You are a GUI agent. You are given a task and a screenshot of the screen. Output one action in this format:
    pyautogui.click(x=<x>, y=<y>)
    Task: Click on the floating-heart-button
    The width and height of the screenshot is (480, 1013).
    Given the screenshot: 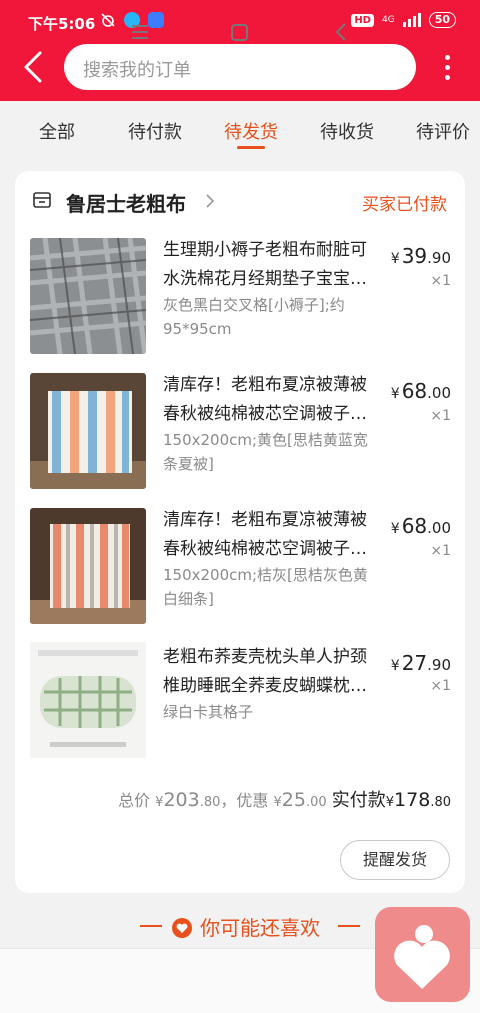 What is the action you would take?
    pyautogui.click(x=422, y=954)
    